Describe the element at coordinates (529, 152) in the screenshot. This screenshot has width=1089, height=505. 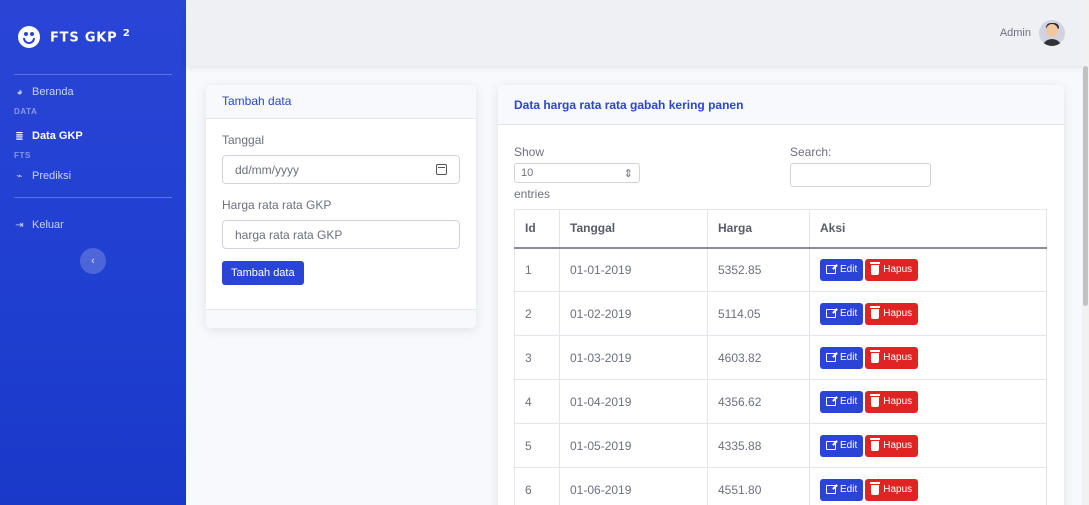
I see `show-label: Show` at that location.